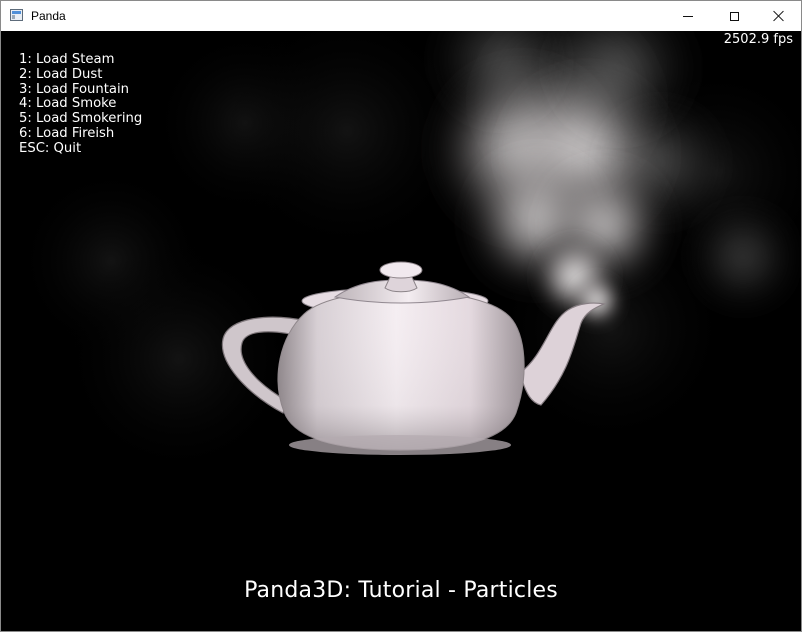  Describe the element at coordinates (758, 39) in the screenshot. I see `fps-counter: 2502.9 fps` at that location.